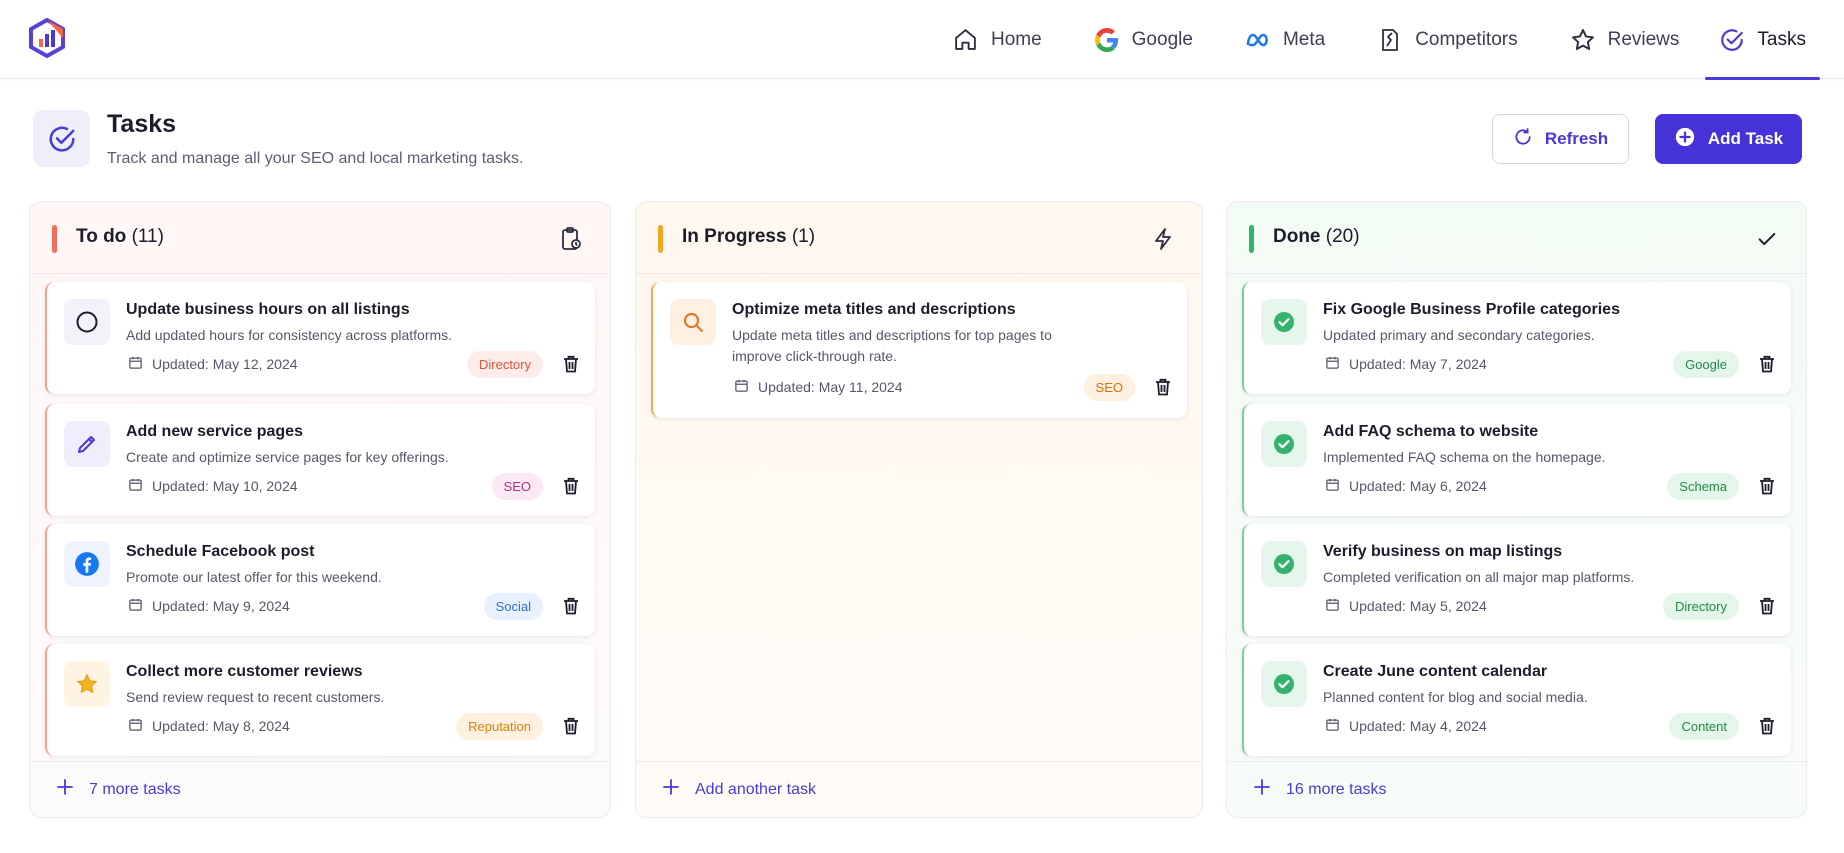  What do you see at coordinates (87, 322) in the screenshot?
I see `circle-icon` at bounding box center [87, 322].